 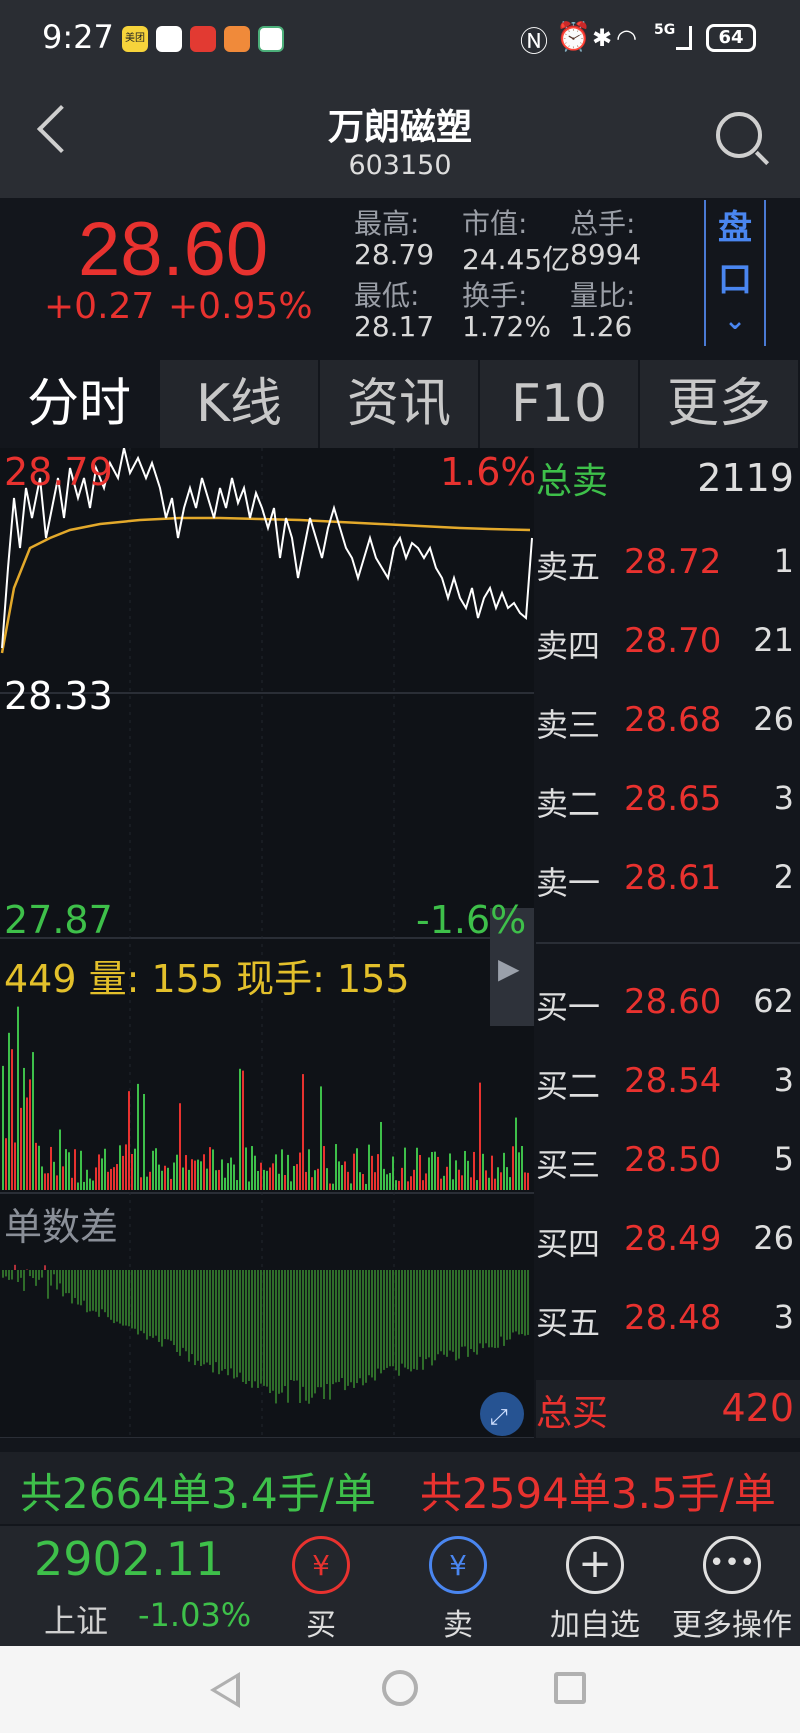 What do you see at coordinates (80, 404) in the screenshot?
I see `tab-intraday: 分时` at bounding box center [80, 404].